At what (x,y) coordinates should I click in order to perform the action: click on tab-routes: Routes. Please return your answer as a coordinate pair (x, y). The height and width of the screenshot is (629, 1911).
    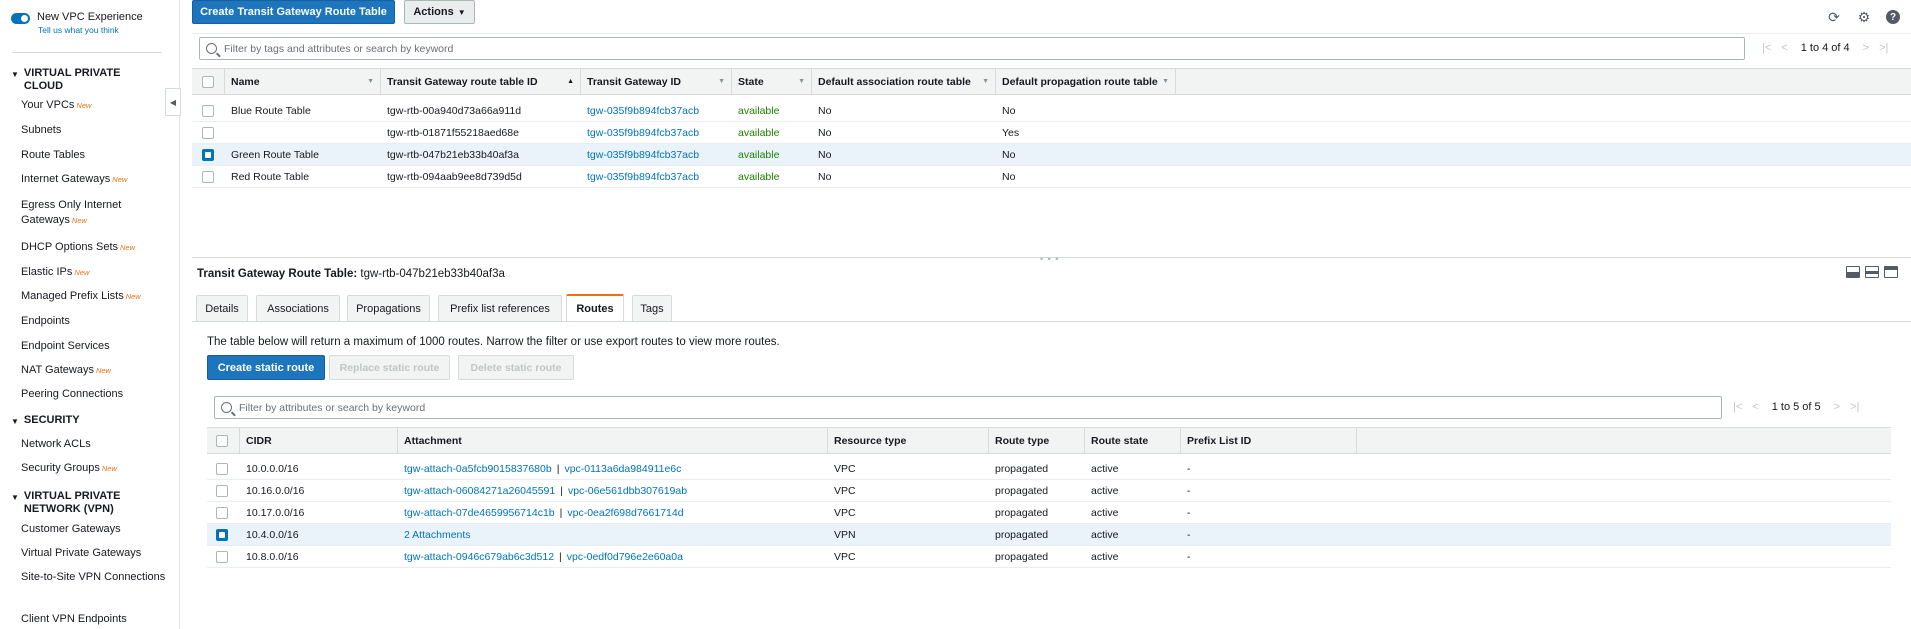
    Looking at the image, I should click on (595, 307).